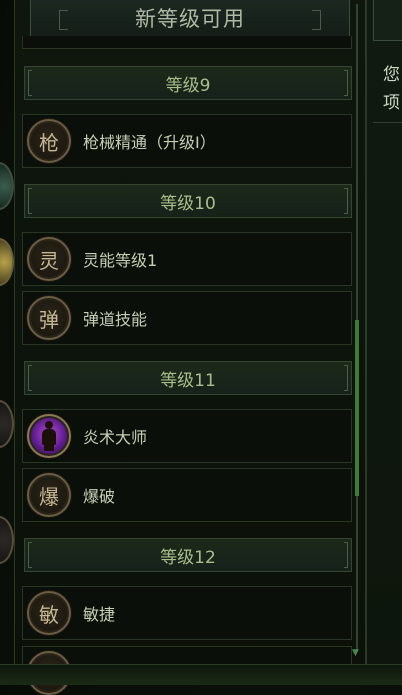 This screenshot has width=402, height=695. What do you see at coordinates (149, 142) in the screenshot?
I see `list-item-label: 枪械精通（升级Ⅰ）` at bounding box center [149, 142].